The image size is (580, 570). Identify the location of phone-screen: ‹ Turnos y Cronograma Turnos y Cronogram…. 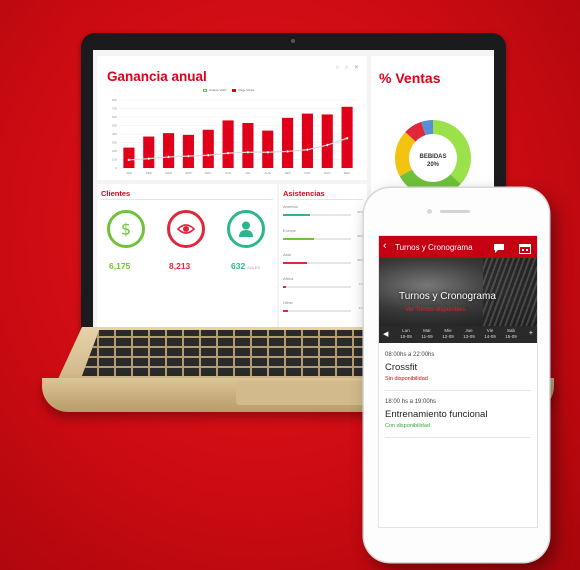
(458, 381).